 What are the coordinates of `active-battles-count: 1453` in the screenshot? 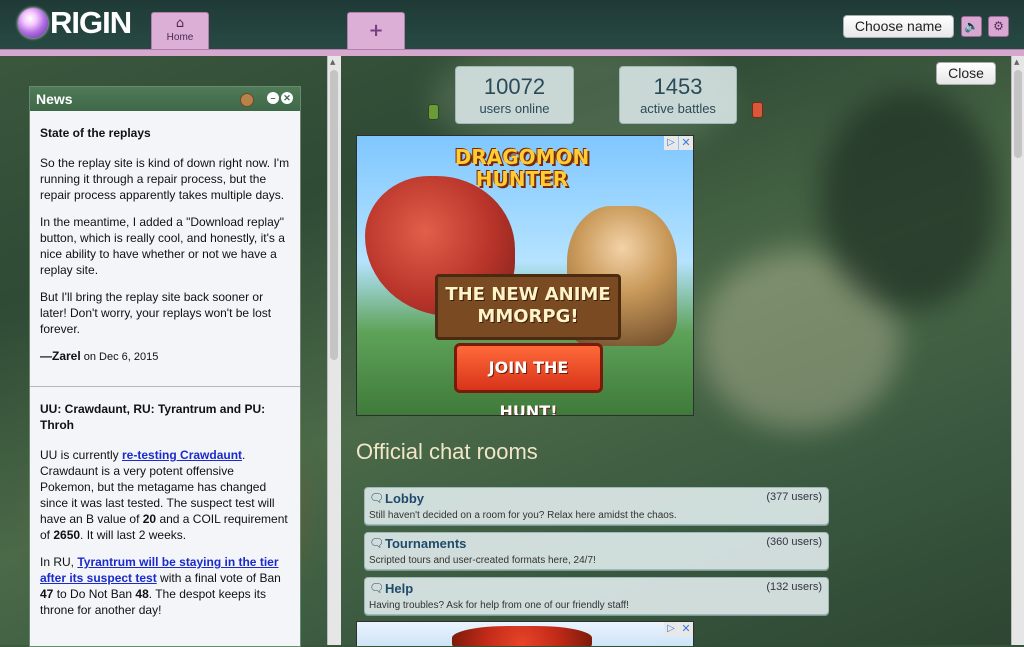 It's located at (678, 86).